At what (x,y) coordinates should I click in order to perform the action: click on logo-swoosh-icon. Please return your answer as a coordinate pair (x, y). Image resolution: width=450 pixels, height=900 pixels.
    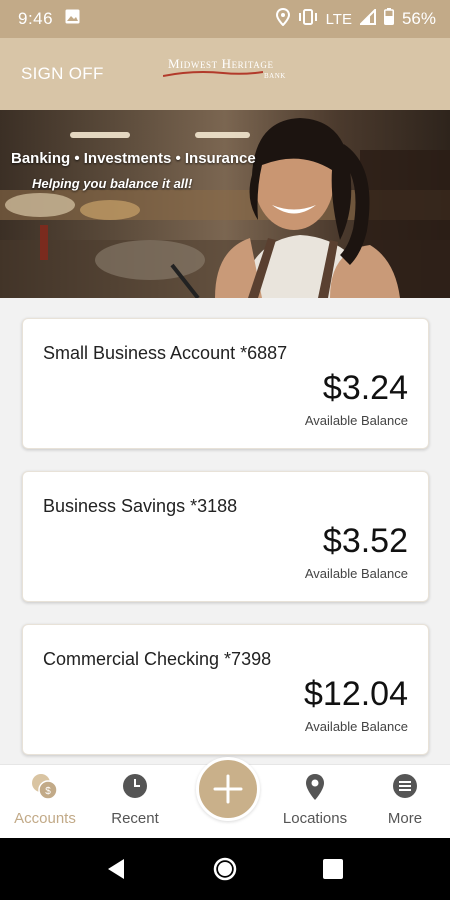
    Looking at the image, I should click on (213, 74).